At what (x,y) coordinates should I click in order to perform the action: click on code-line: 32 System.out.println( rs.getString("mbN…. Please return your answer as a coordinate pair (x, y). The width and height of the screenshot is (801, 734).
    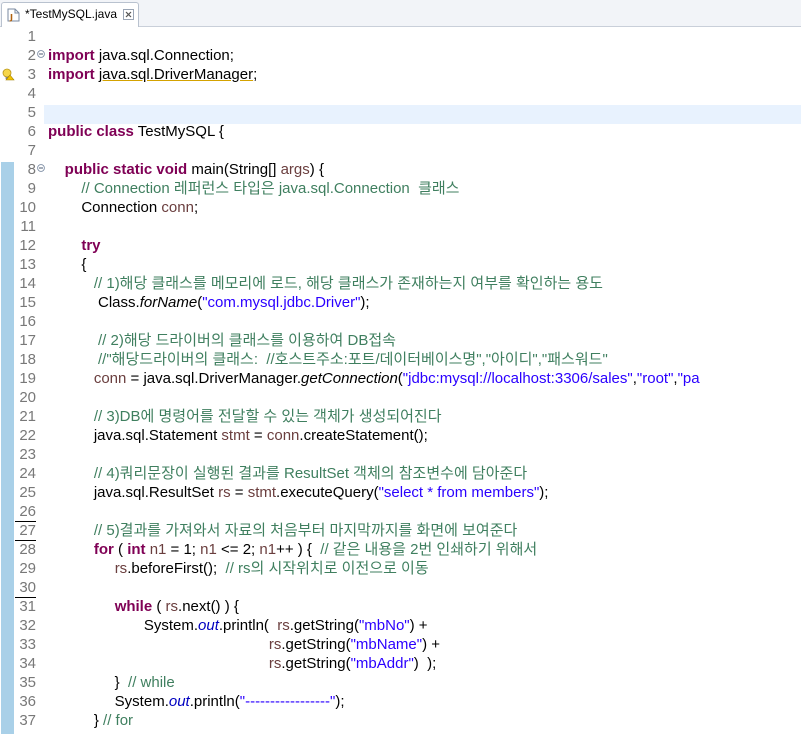
    Looking at the image, I should click on (400, 625).